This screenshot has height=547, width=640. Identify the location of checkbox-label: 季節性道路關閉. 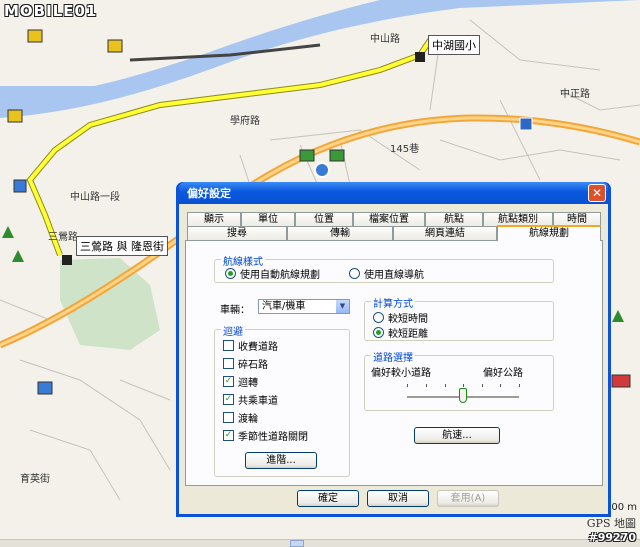
(273, 437).